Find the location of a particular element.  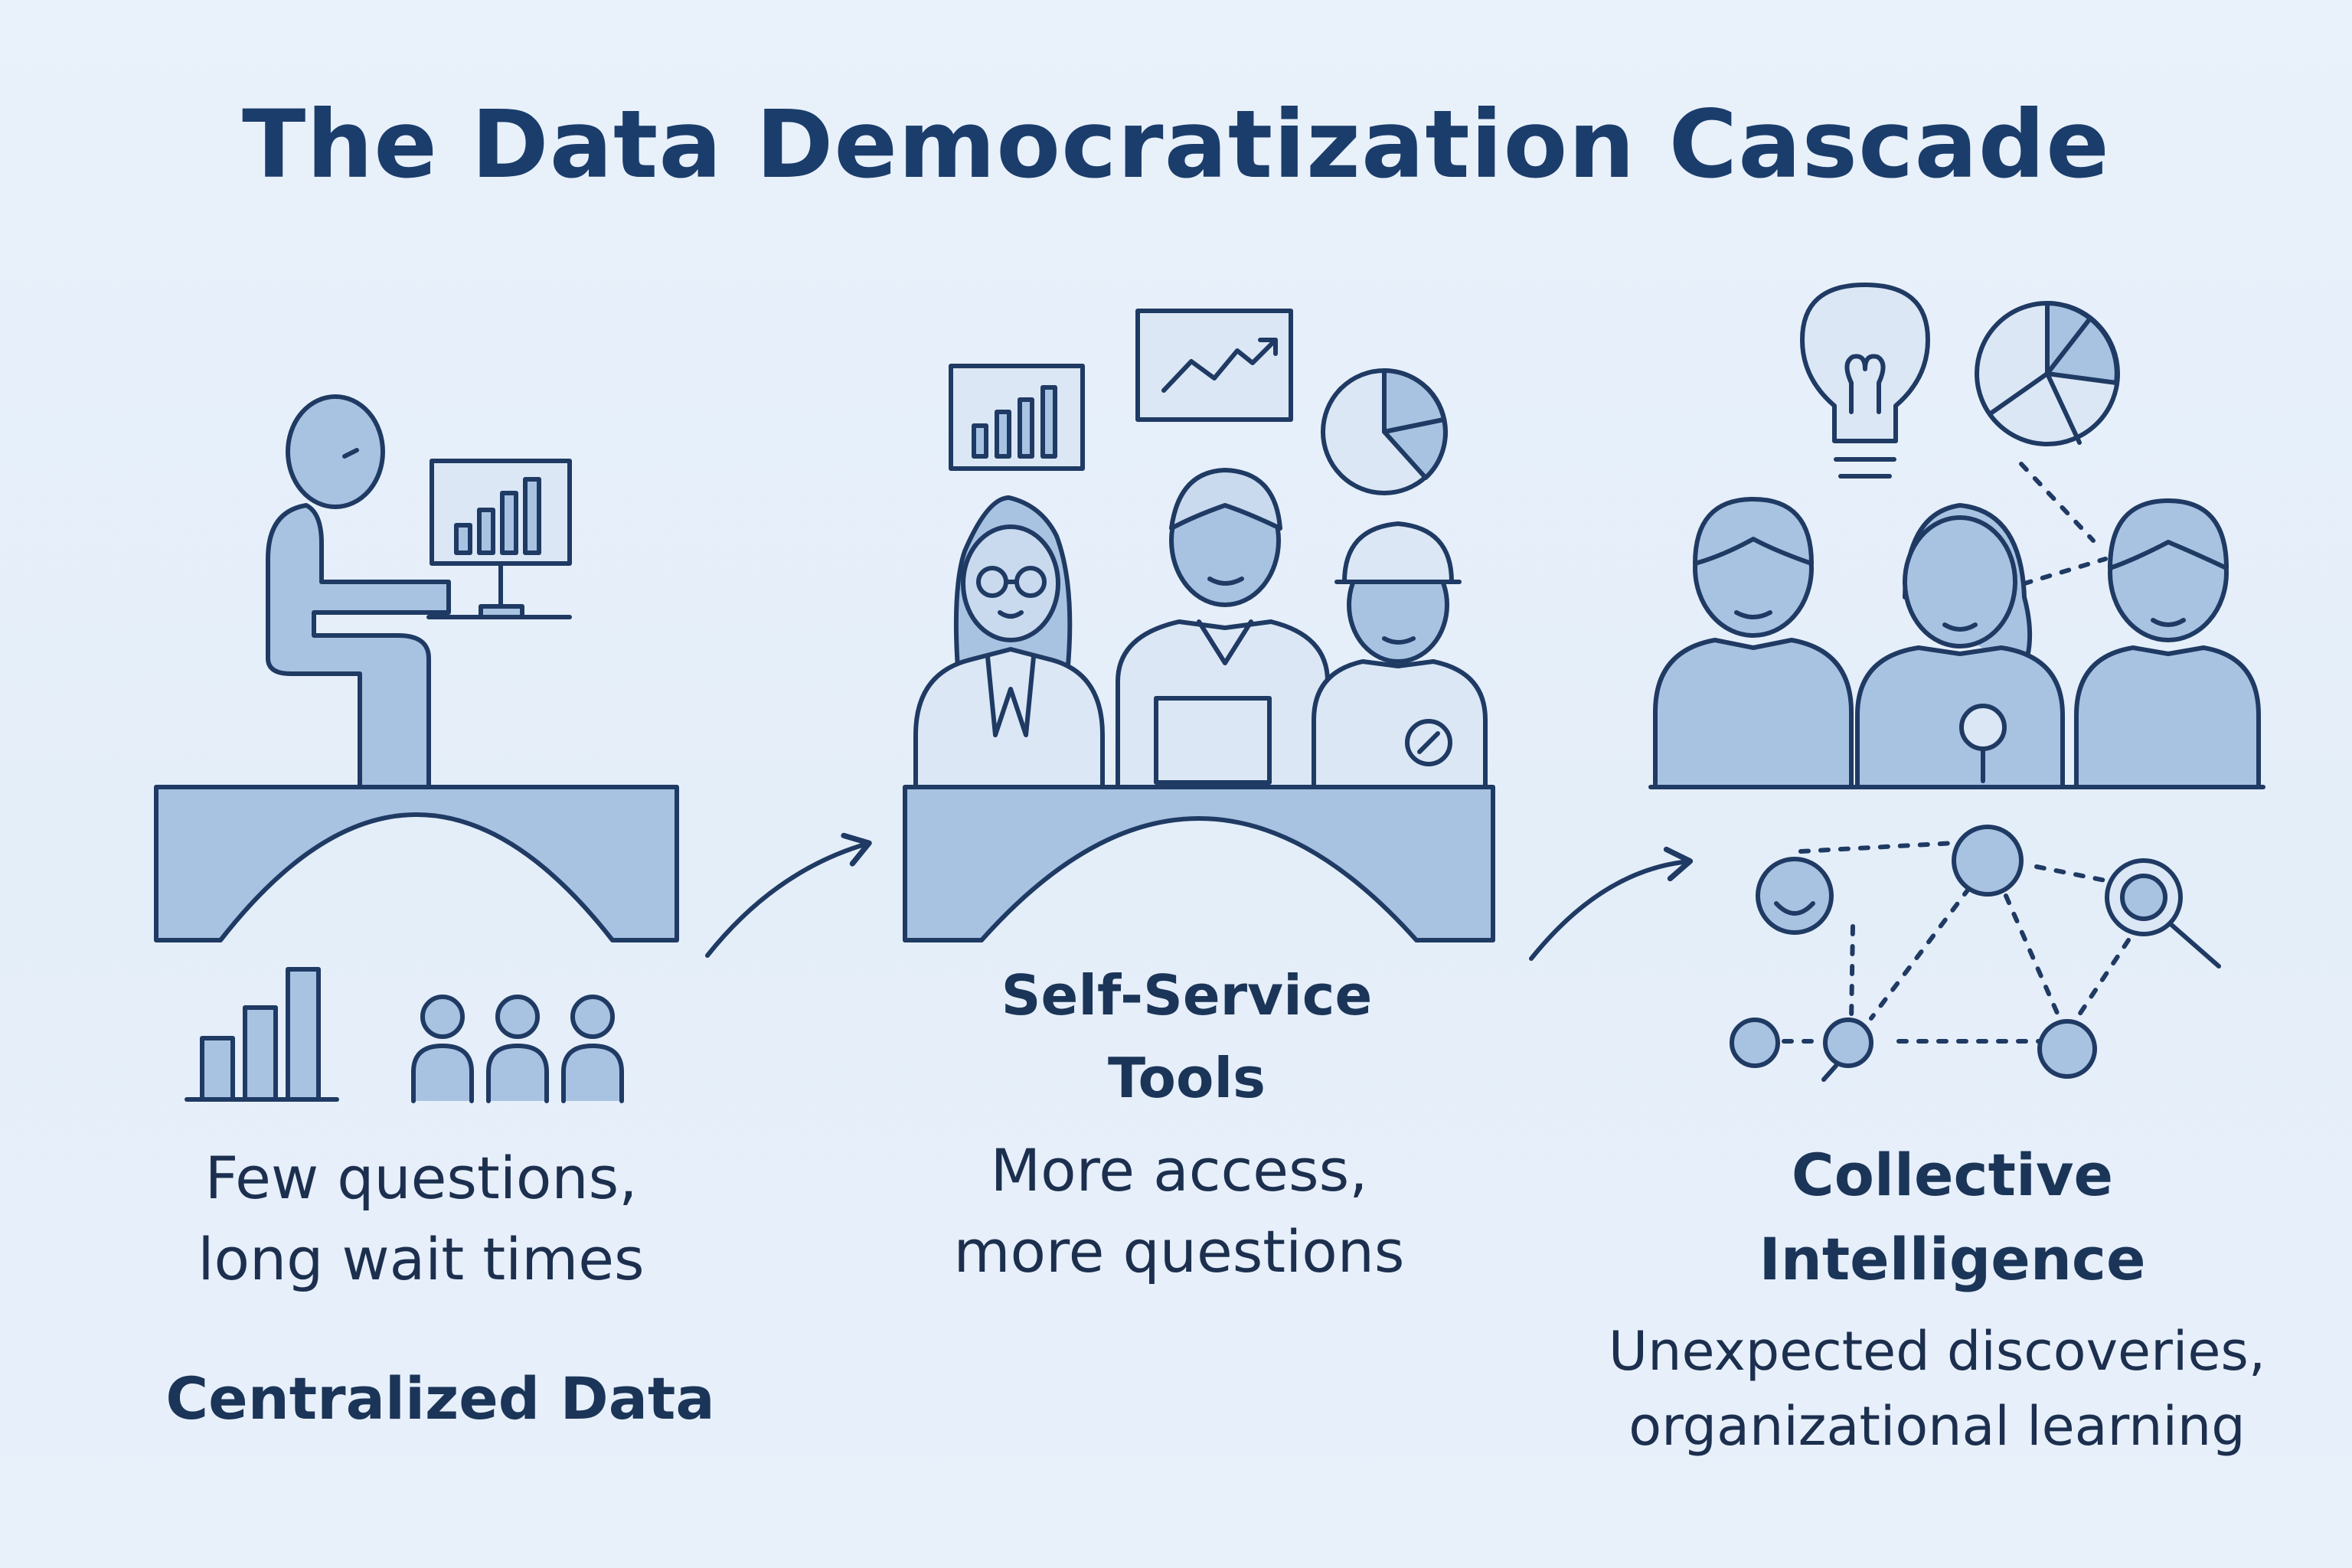

people-group-icon is located at coordinates (517, 1049).